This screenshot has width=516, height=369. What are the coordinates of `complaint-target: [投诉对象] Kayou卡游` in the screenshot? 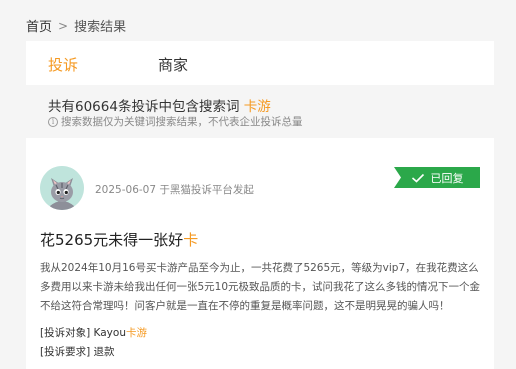 It's located at (93, 332).